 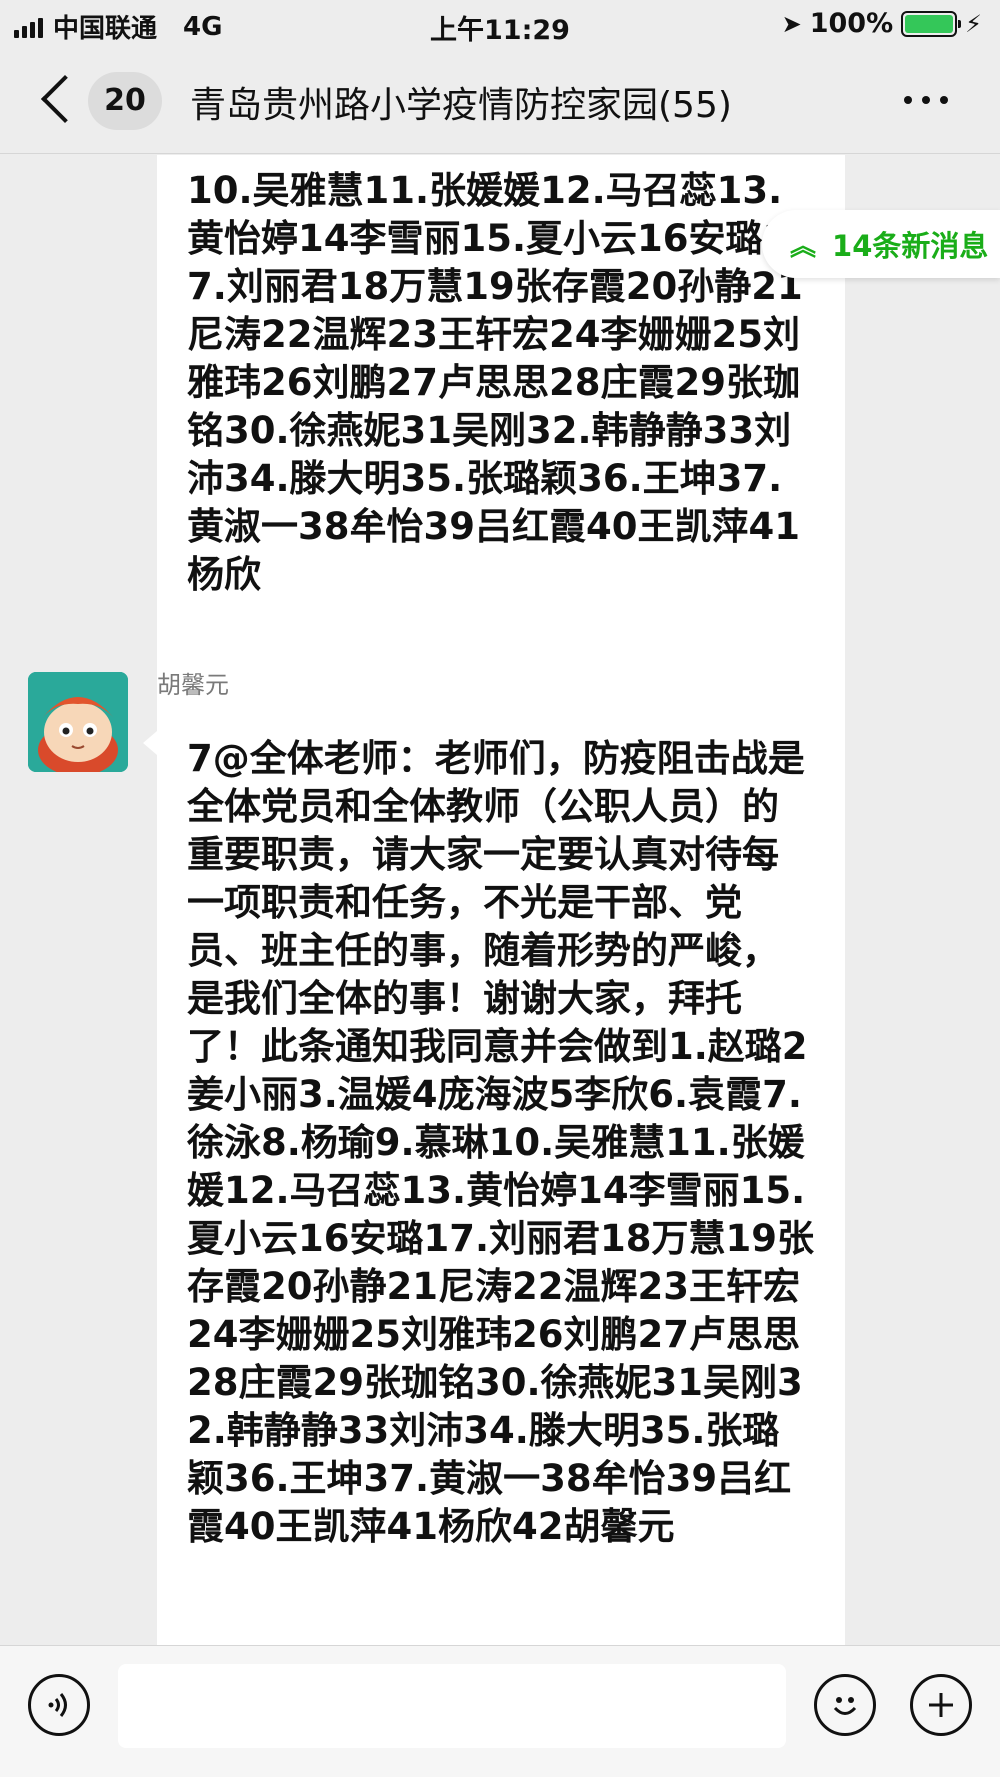 I want to click on message-input, so click(x=452, y=1706).